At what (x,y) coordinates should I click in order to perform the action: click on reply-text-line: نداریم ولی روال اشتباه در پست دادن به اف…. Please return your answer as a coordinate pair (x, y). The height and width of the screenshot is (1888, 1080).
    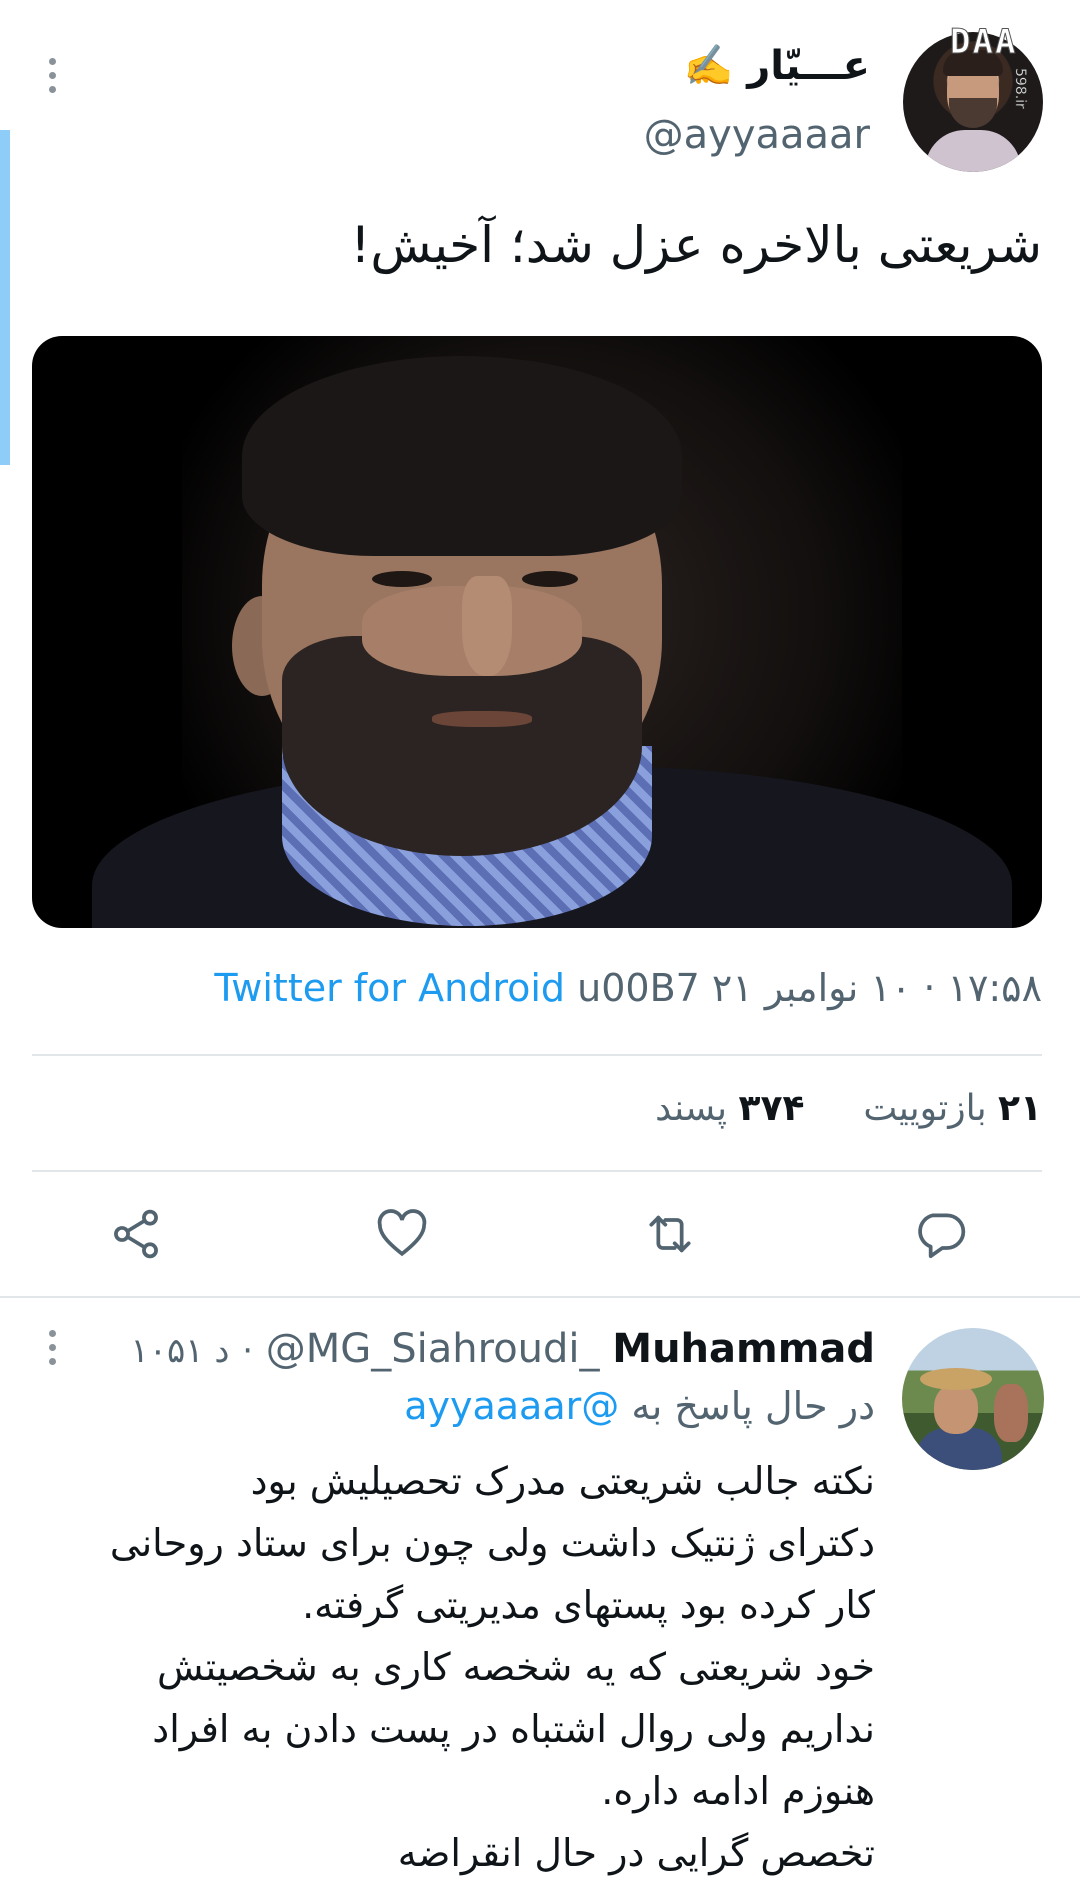
    Looking at the image, I should click on (513, 1729).